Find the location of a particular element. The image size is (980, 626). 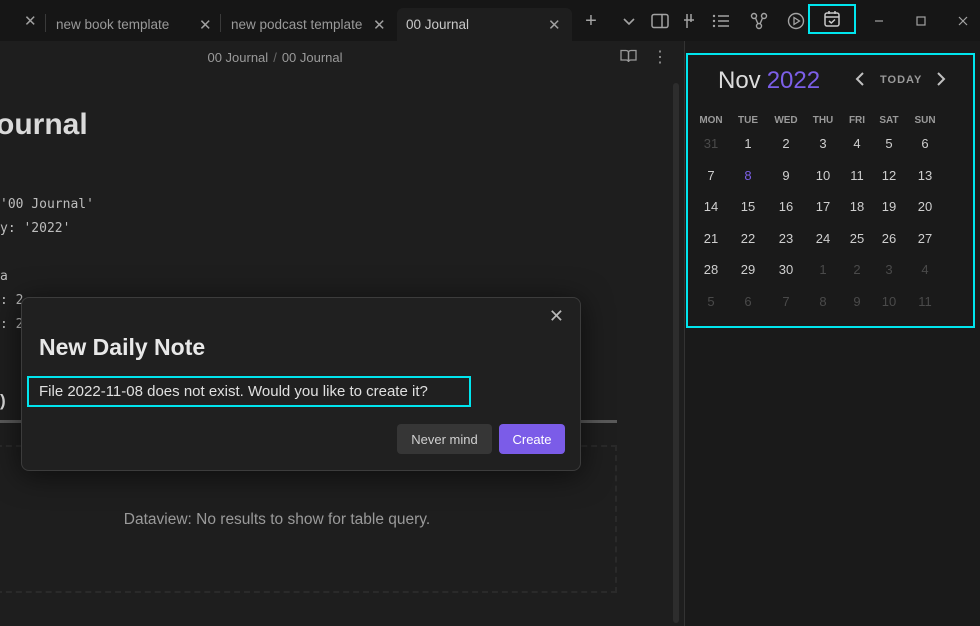

calendar-day: 23 is located at coordinates (786, 238).